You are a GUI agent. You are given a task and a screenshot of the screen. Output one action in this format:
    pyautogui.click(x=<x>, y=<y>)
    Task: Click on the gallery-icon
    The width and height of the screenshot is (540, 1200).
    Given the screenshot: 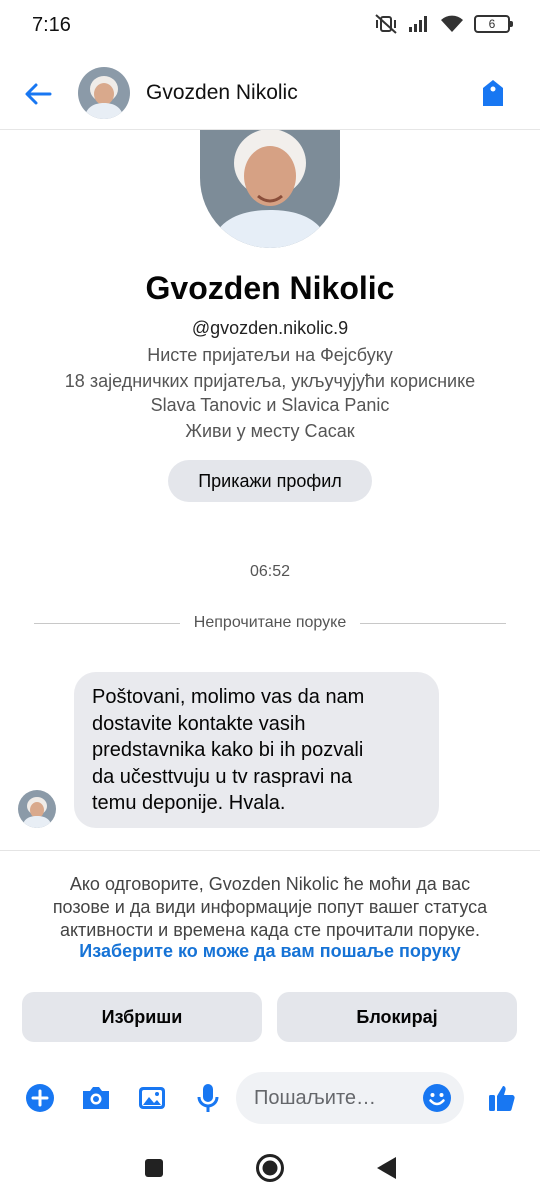 What is the action you would take?
    pyautogui.click(x=152, y=1098)
    